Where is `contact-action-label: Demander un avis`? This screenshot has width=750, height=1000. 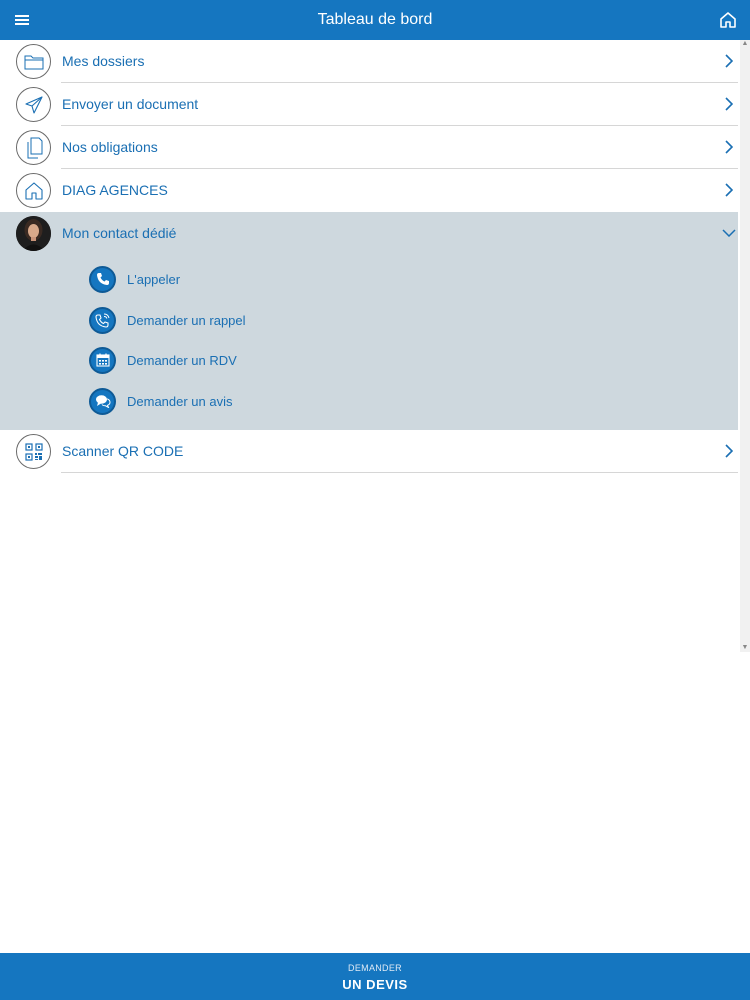
contact-action-label: Demander un avis is located at coordinates (180, 401).